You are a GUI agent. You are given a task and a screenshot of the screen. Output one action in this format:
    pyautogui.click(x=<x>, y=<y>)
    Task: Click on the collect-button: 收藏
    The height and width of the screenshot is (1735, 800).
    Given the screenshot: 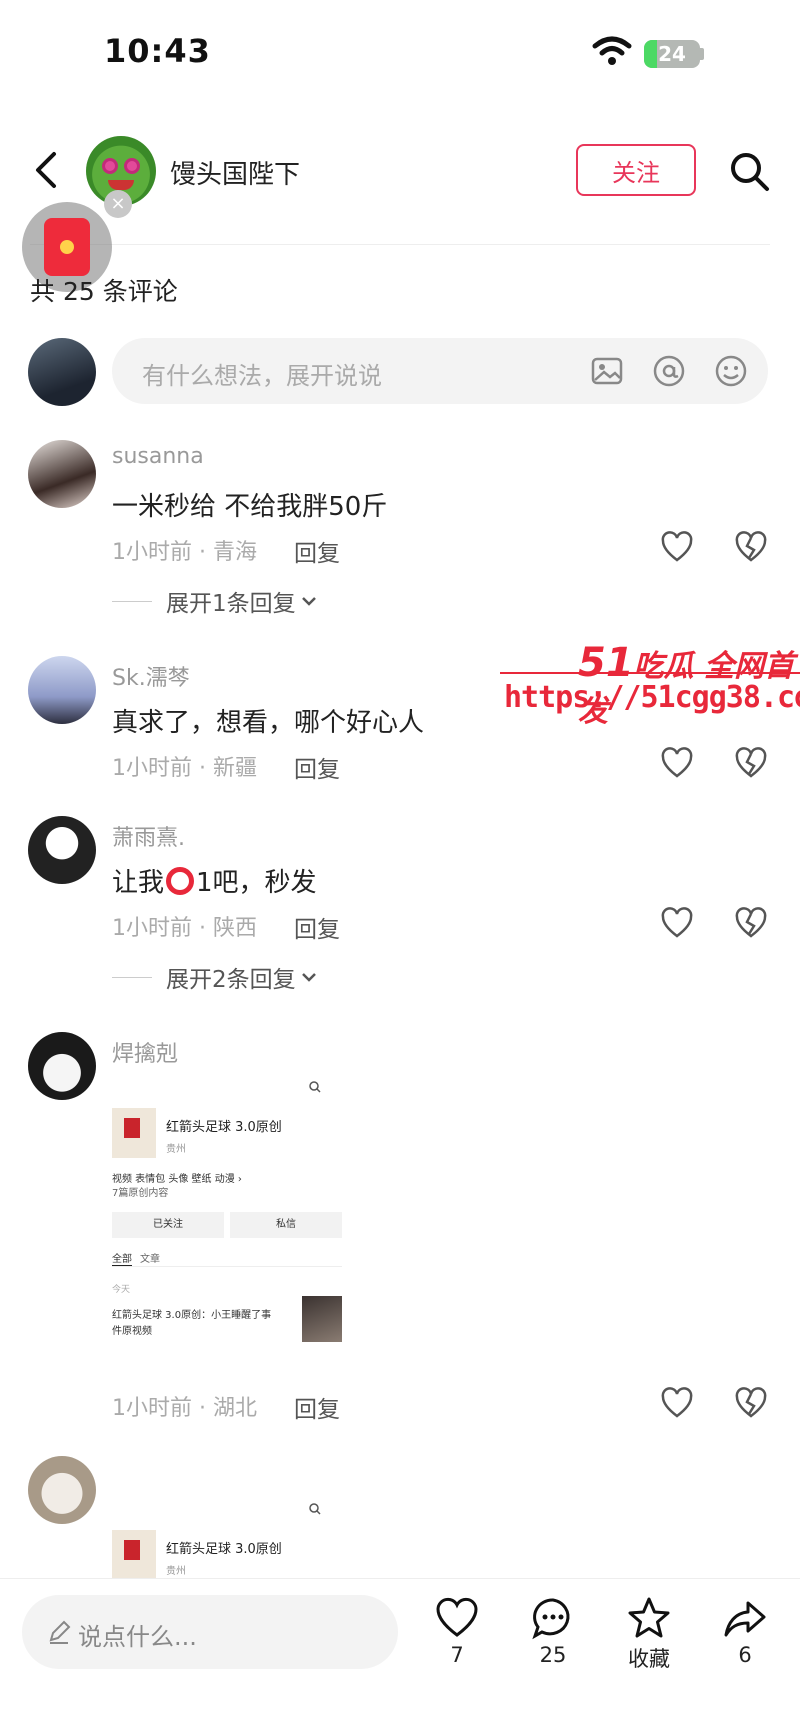 What is the action you would take?
    pyautogui.click(x=649, y=1634)
    